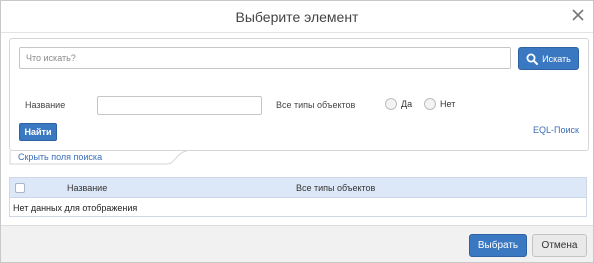 Image resolution: width=594 pixels, height=263 pixels. What do you see at coordinates (532, 59) in the screenshot?
I see `search-icon` at bounding box center [532, 59].